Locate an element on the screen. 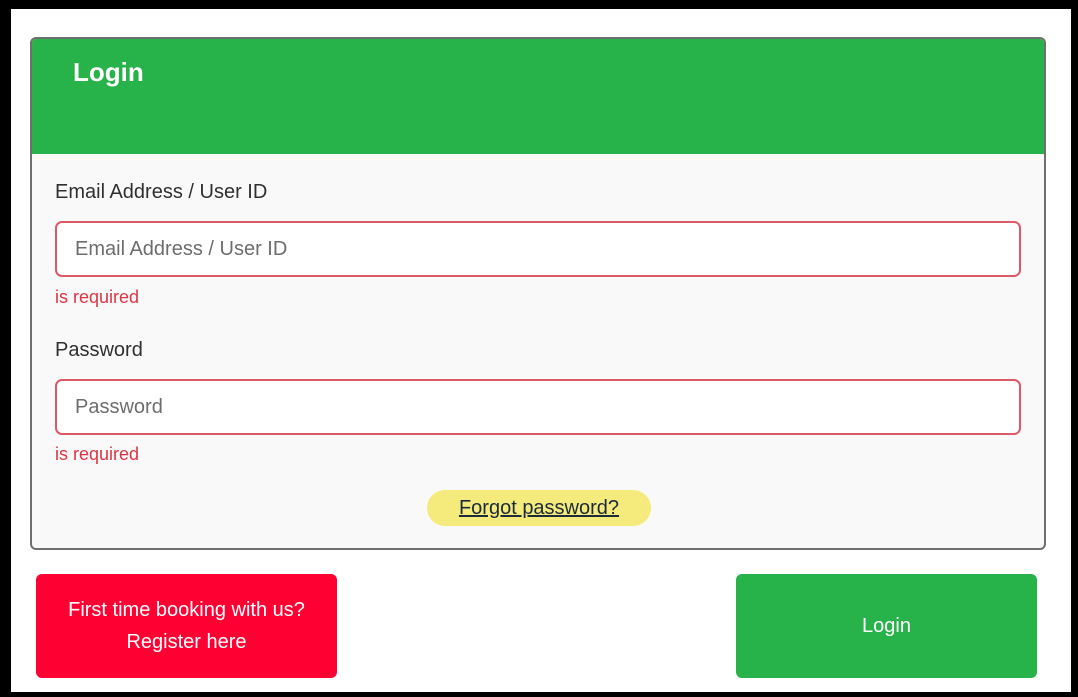 The height and width of the screenshot is (697, 1078). email-input is located at coordinates (538, 249).